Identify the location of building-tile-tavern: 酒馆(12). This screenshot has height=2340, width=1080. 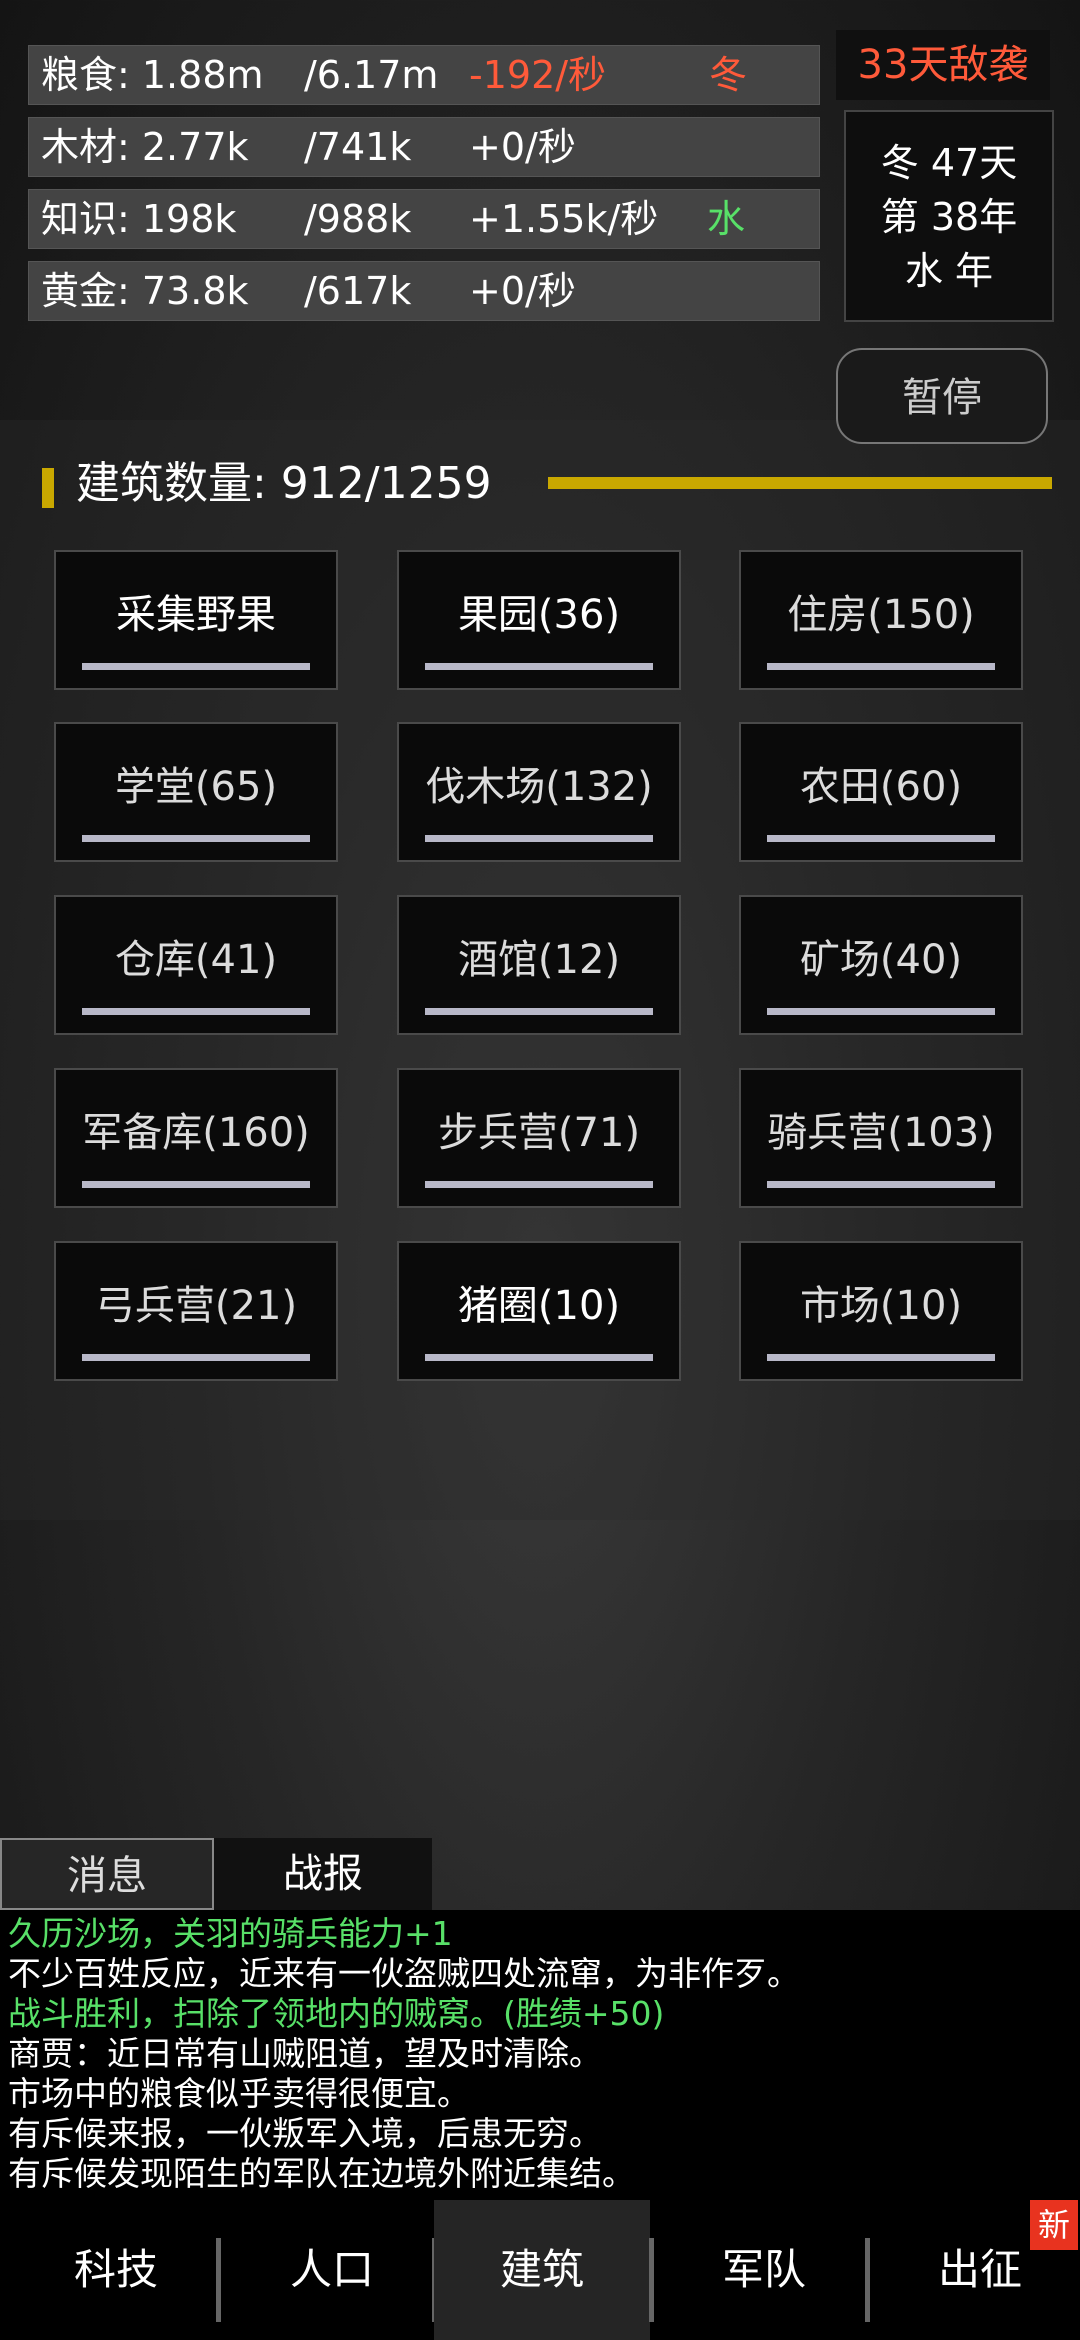
(539, 965).